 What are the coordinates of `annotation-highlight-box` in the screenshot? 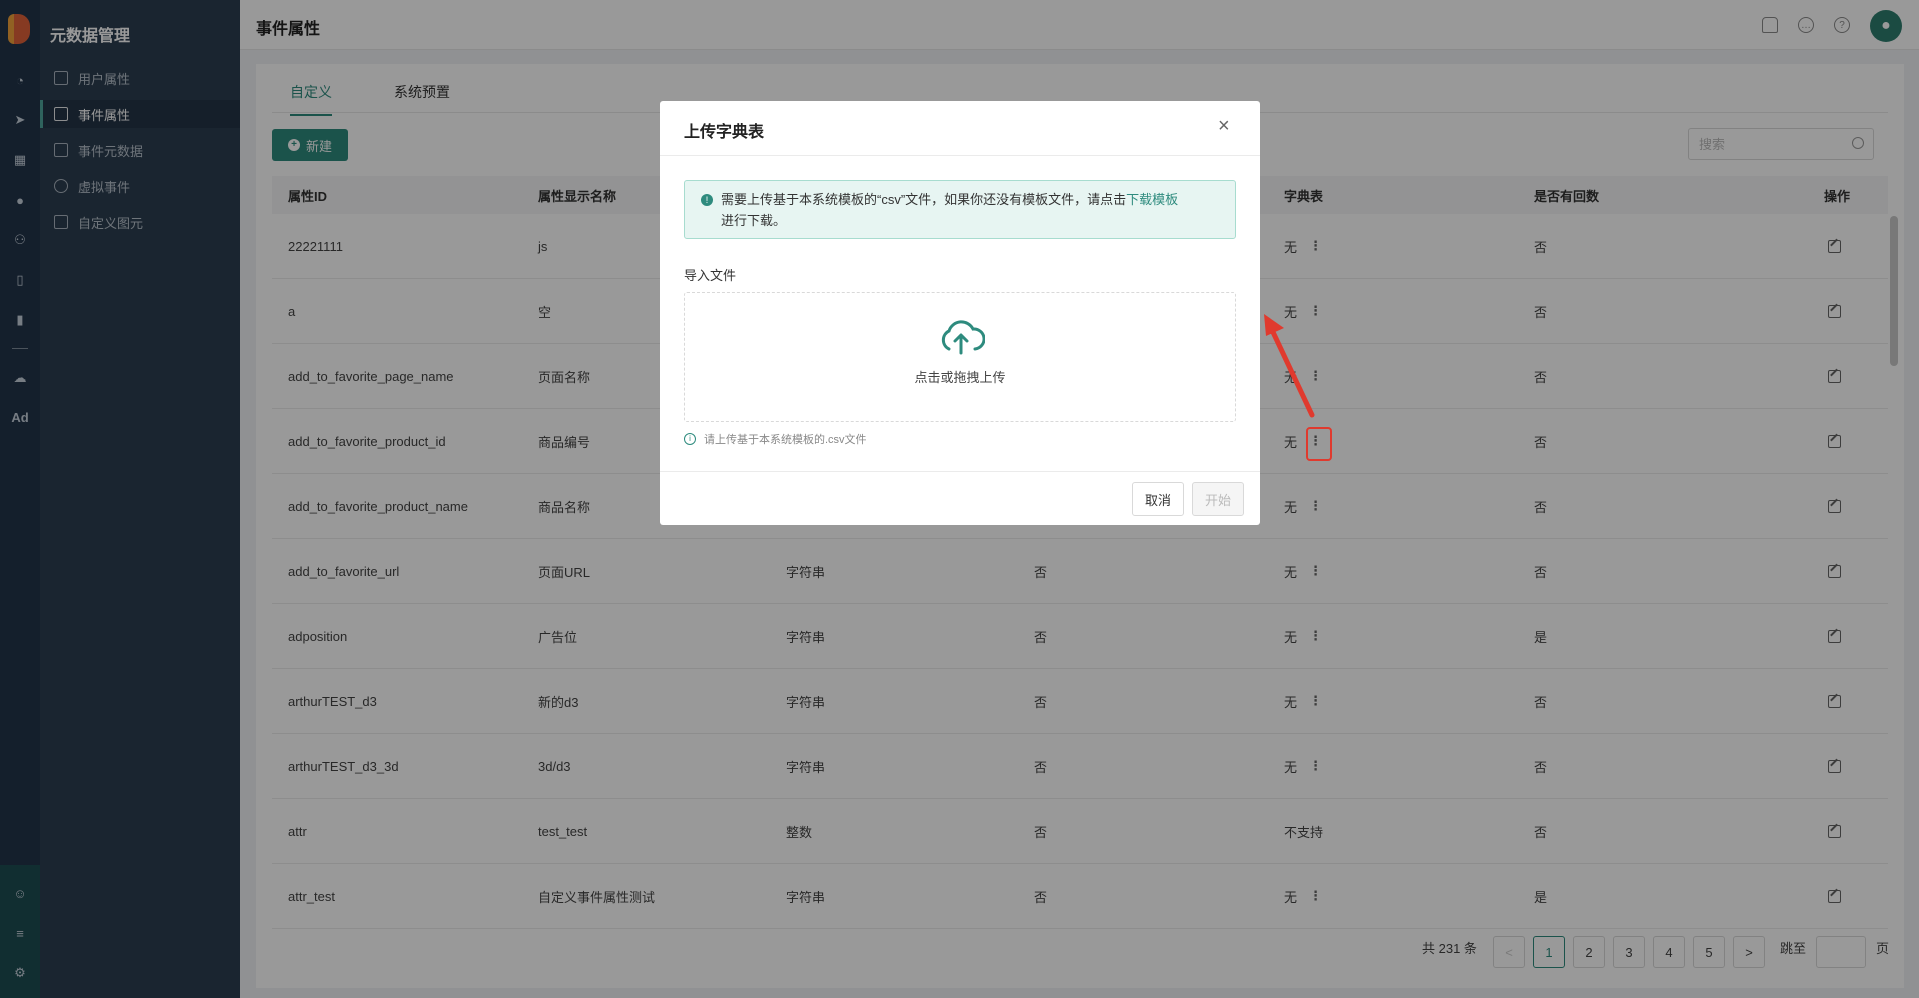 It's located at (1319, 444).